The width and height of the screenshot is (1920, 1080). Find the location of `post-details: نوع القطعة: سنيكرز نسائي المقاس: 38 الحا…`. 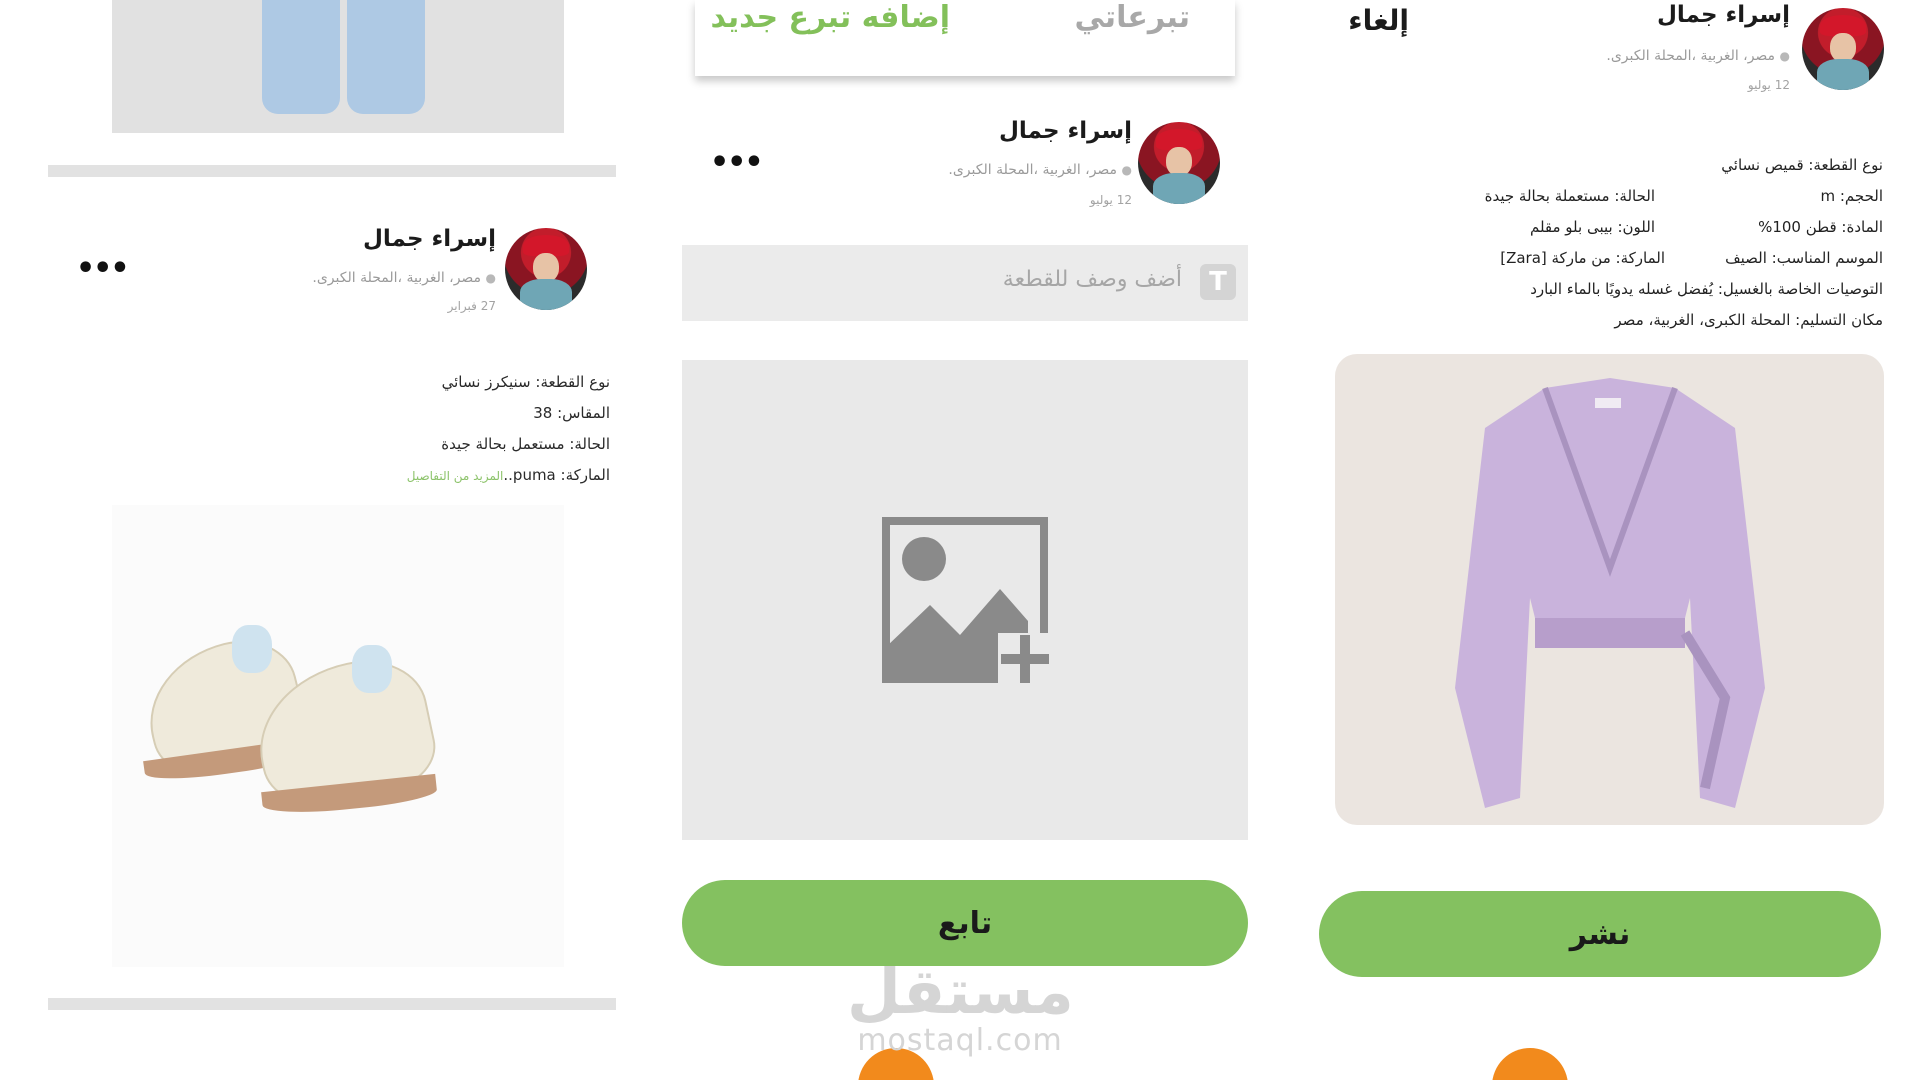

post-details: نوع القطعة: سنيكرز نسائي المقاس: 38 الحا… is located at coordinates (460, 429).